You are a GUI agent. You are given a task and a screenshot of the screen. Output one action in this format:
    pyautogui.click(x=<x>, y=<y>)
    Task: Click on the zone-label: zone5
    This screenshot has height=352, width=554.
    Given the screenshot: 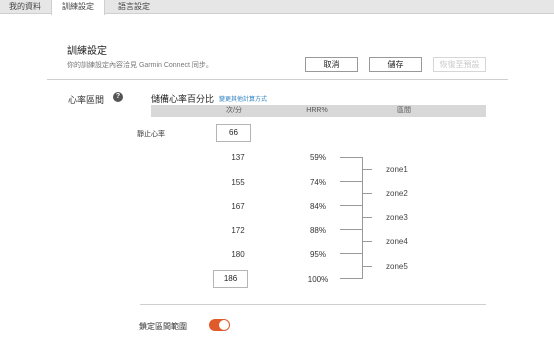 What is the action you would take?
    pyautogui.click(x=397, y=266)
    